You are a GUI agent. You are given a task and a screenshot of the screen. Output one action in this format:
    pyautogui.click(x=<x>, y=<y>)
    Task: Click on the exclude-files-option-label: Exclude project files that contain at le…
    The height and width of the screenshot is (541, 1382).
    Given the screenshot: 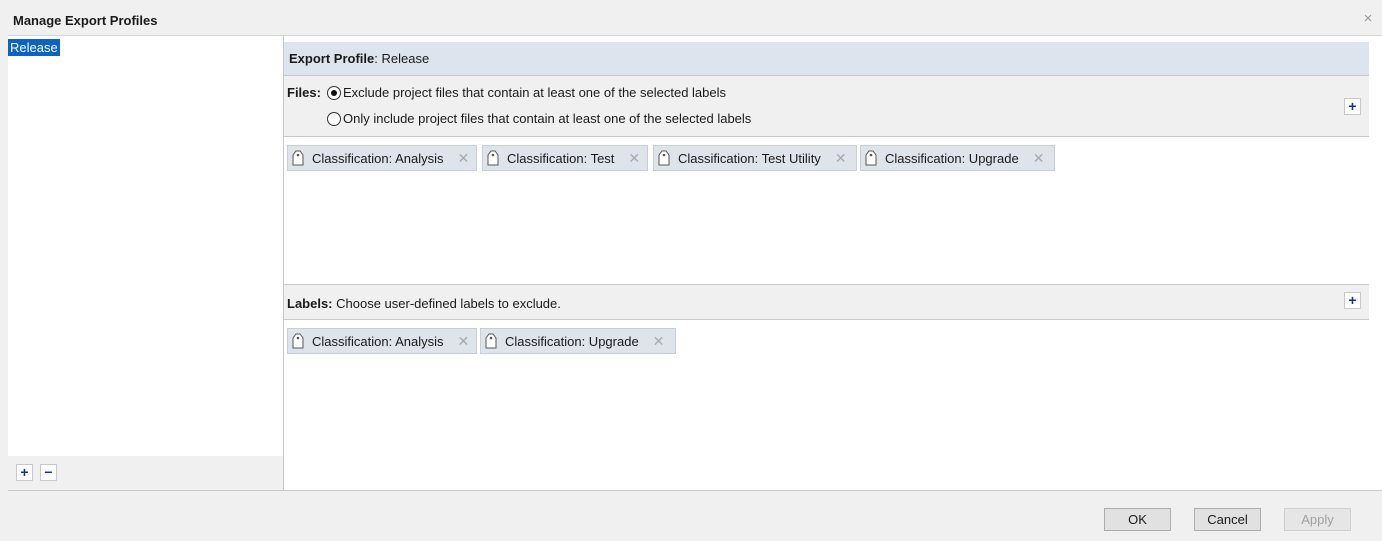 What is the action you would take?
    pyautogui.click(x=535, y=92)
    